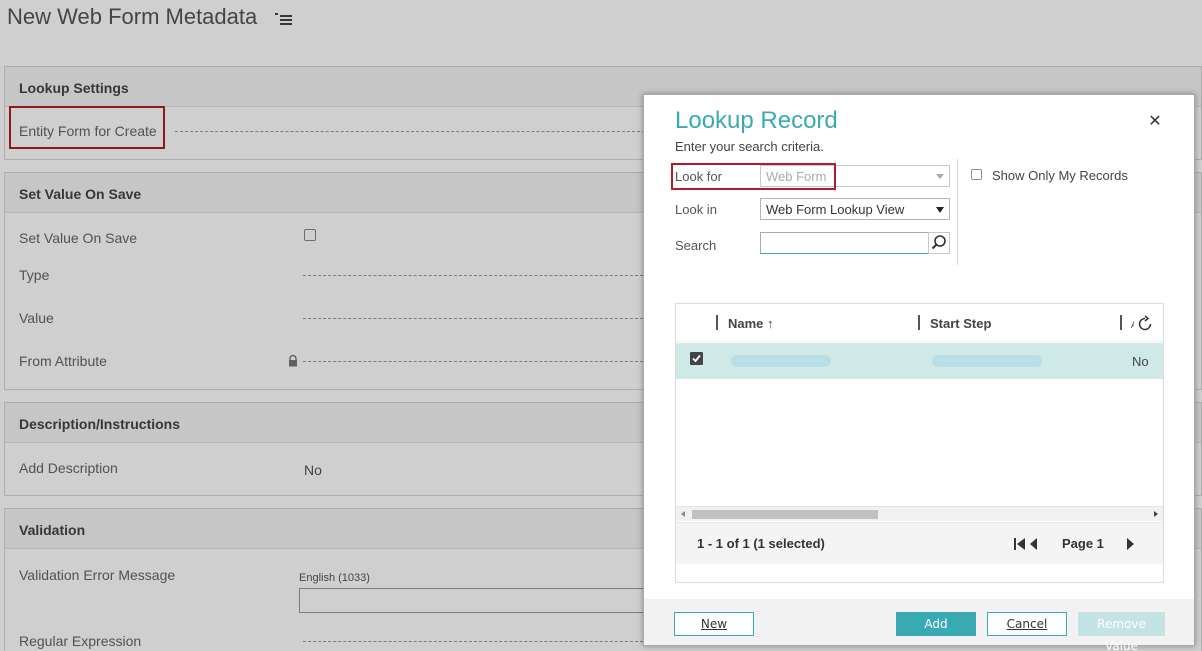  What do you see at coordinates (749, 146) in the screenshot?
I see `dialog-subtitle: Enter your search criteria.` at bounding box center [749, 146].